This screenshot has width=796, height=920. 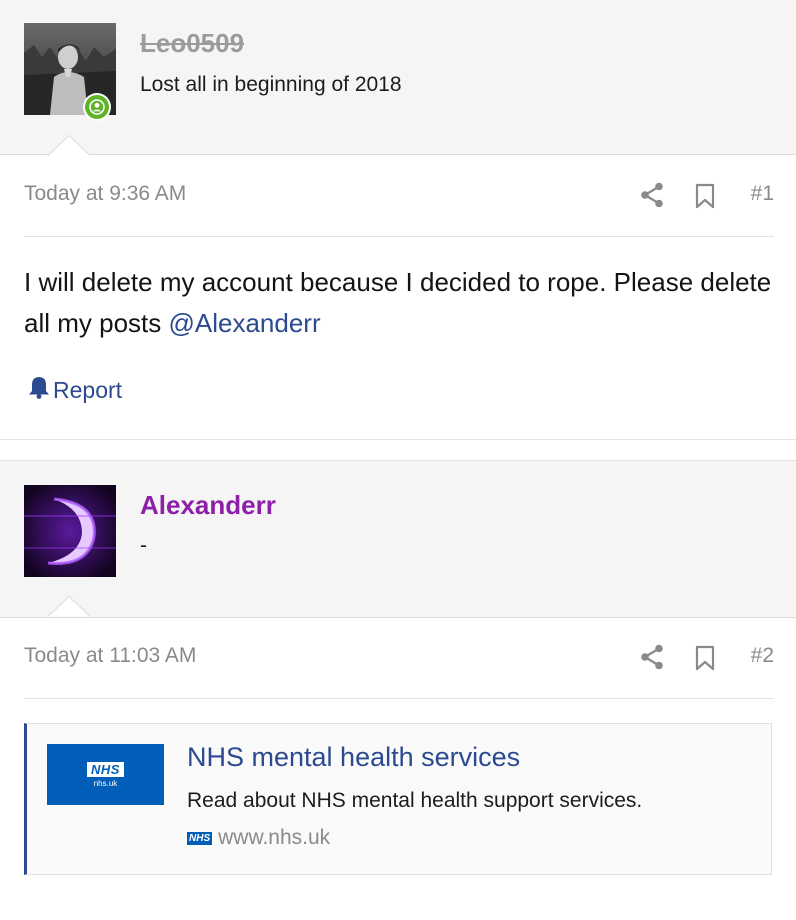 What do you see at coordinates (399, 698) in the screenshot?
I see `post-2-divider` at bounding box center [399, 698].